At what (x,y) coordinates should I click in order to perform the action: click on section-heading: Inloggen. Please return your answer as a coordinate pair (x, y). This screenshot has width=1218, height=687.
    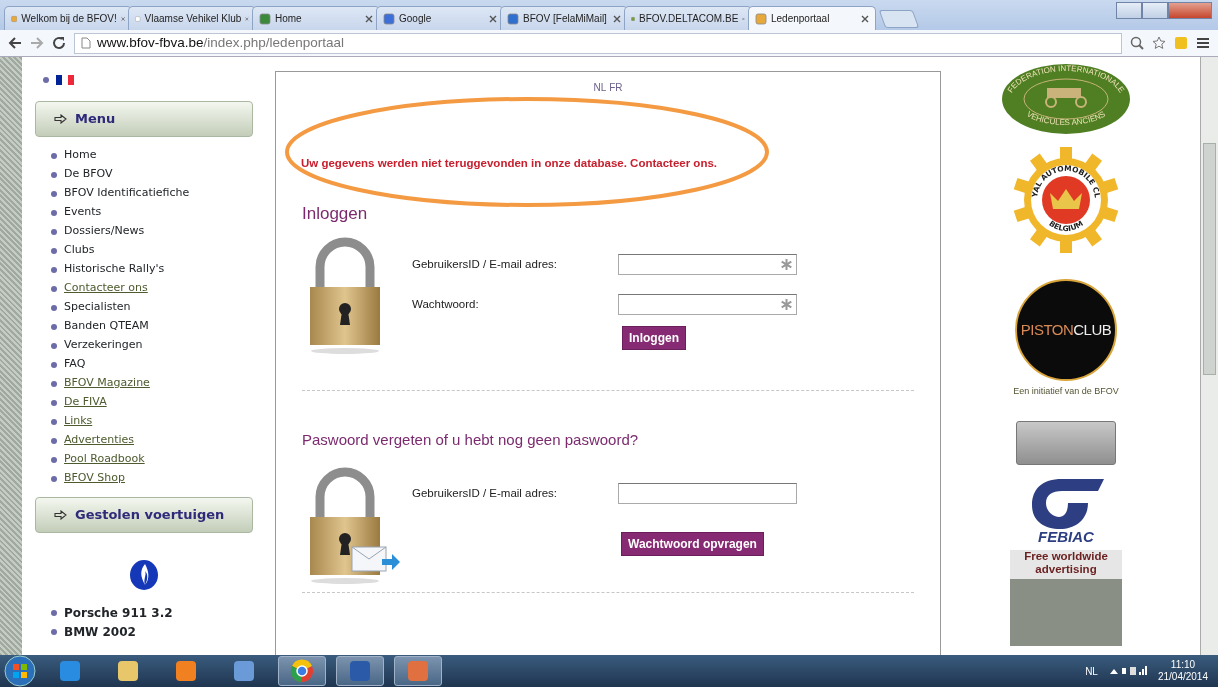
    Looking at the image, I should click on (335, 214).